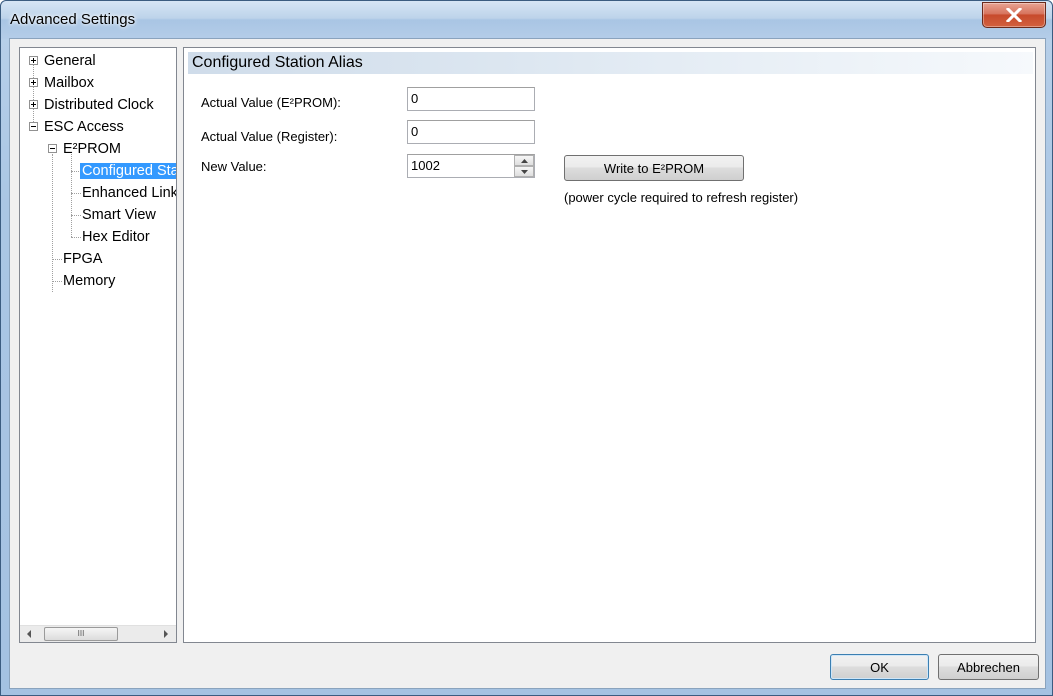 The image size is (1053, 696). What do you see at coordinates (988, 667) in the screenshot?
I see `cancel-button: Abbrechen` at bounding box center [988, 667].